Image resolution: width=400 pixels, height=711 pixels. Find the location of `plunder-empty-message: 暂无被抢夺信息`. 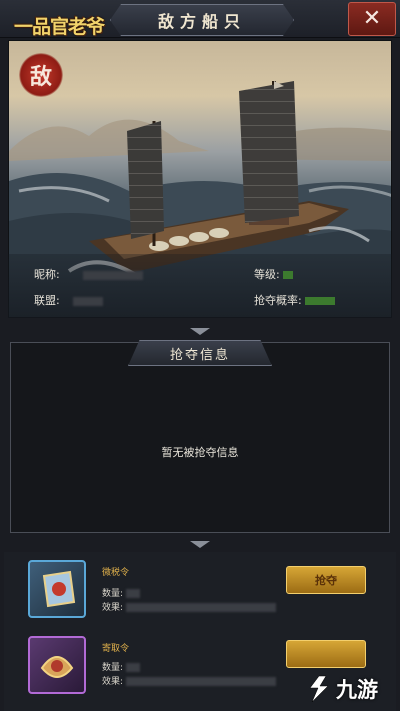

plunder-empty-message: 暂无被抢夺信息 is located at coordinates (200, 452).